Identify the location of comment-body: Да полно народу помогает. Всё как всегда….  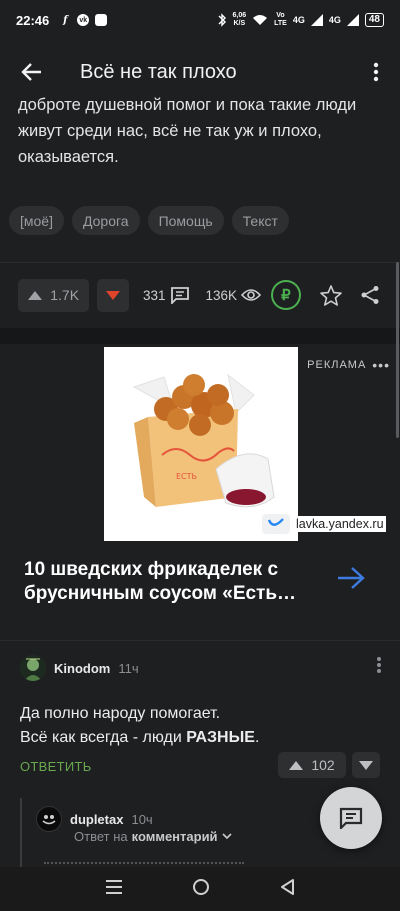
(140, 725).